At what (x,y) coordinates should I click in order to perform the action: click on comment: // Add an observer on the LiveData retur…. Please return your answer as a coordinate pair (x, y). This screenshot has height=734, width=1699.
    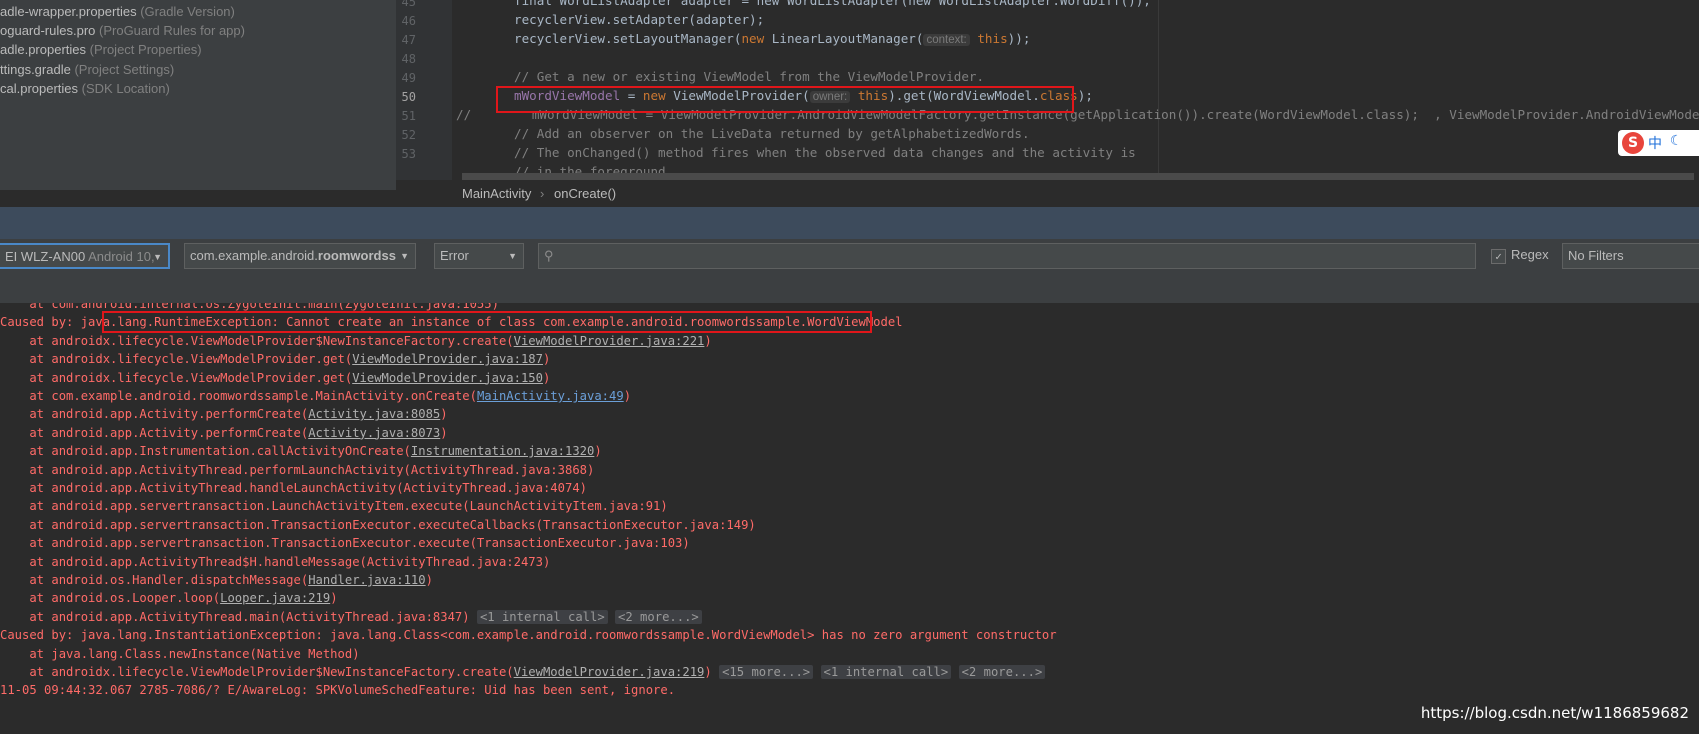
    Looking at the image, I should click on (772, 133).